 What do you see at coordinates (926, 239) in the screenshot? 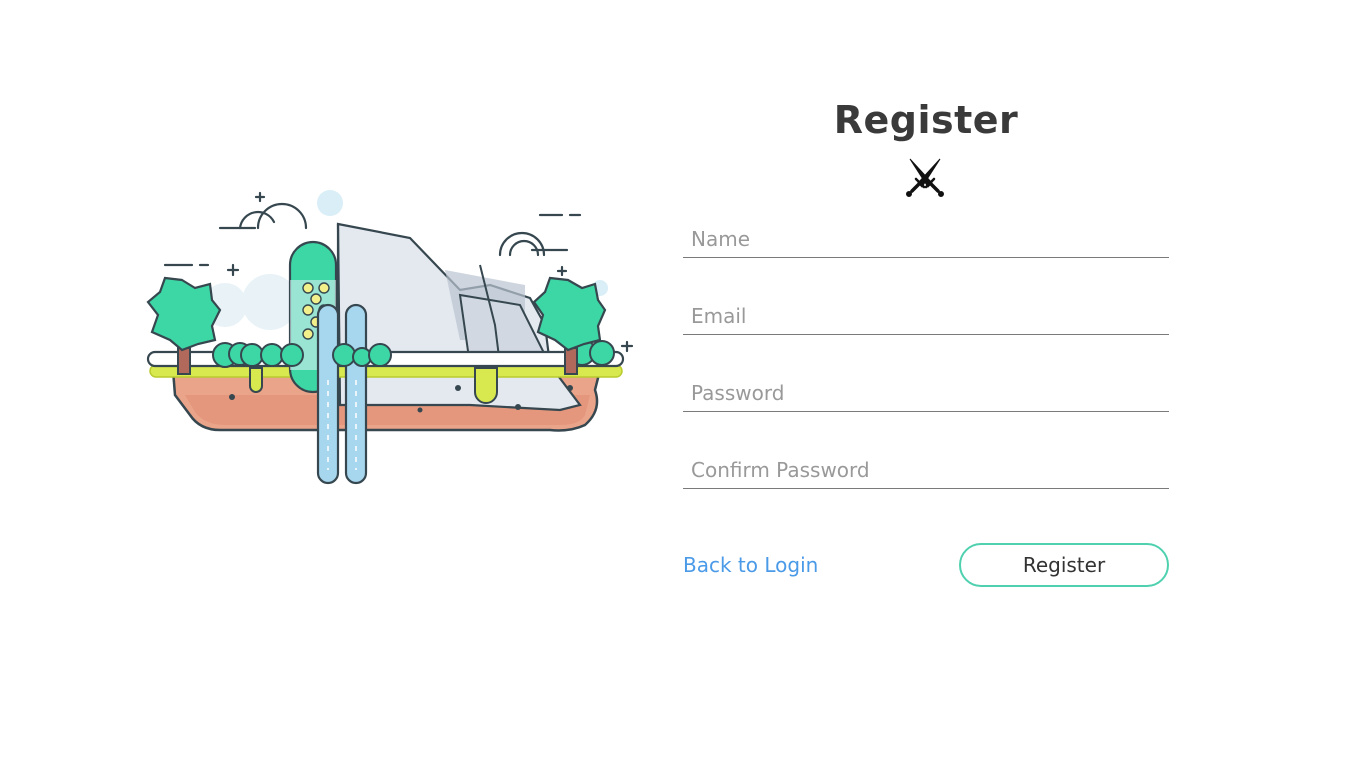
I see `name-field` at bounding box center [926, 239].